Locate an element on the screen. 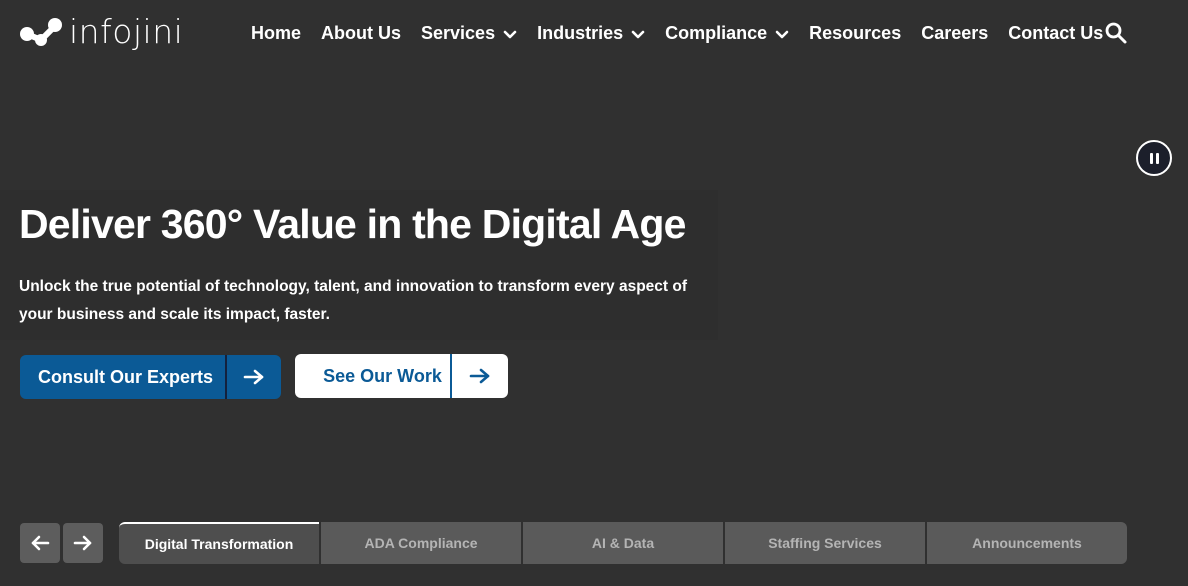 The height and width of the screenshot is (586, 1188). see-our-work-button: See Our Work is located at coordinates (401, 376).